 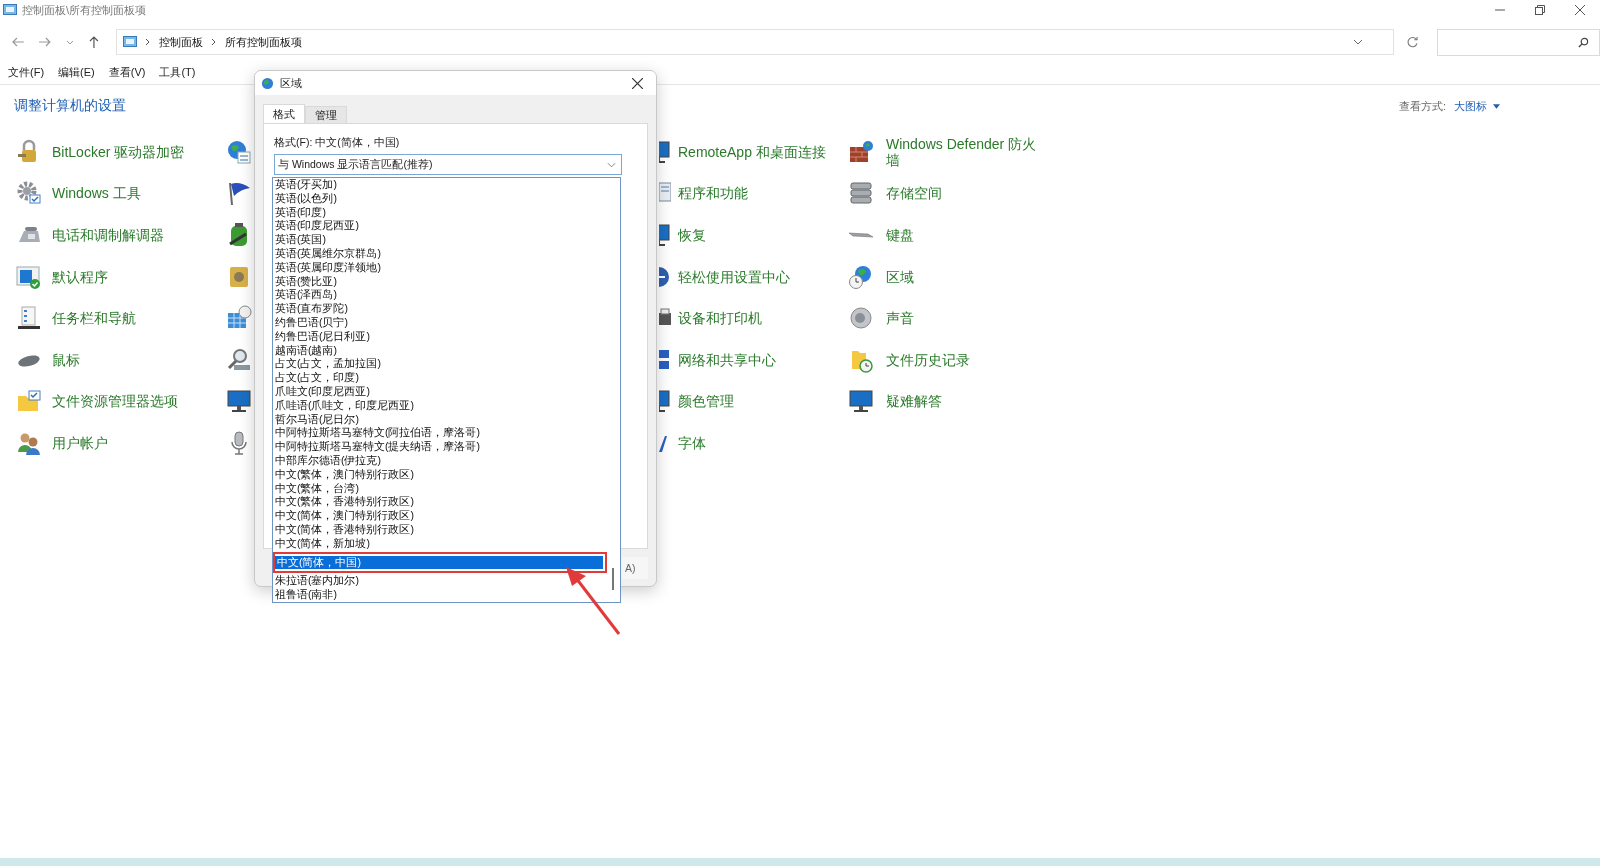 I want to click on list-option: 中文(繁体，澳门特别行政区), so click(x=440, y=474).